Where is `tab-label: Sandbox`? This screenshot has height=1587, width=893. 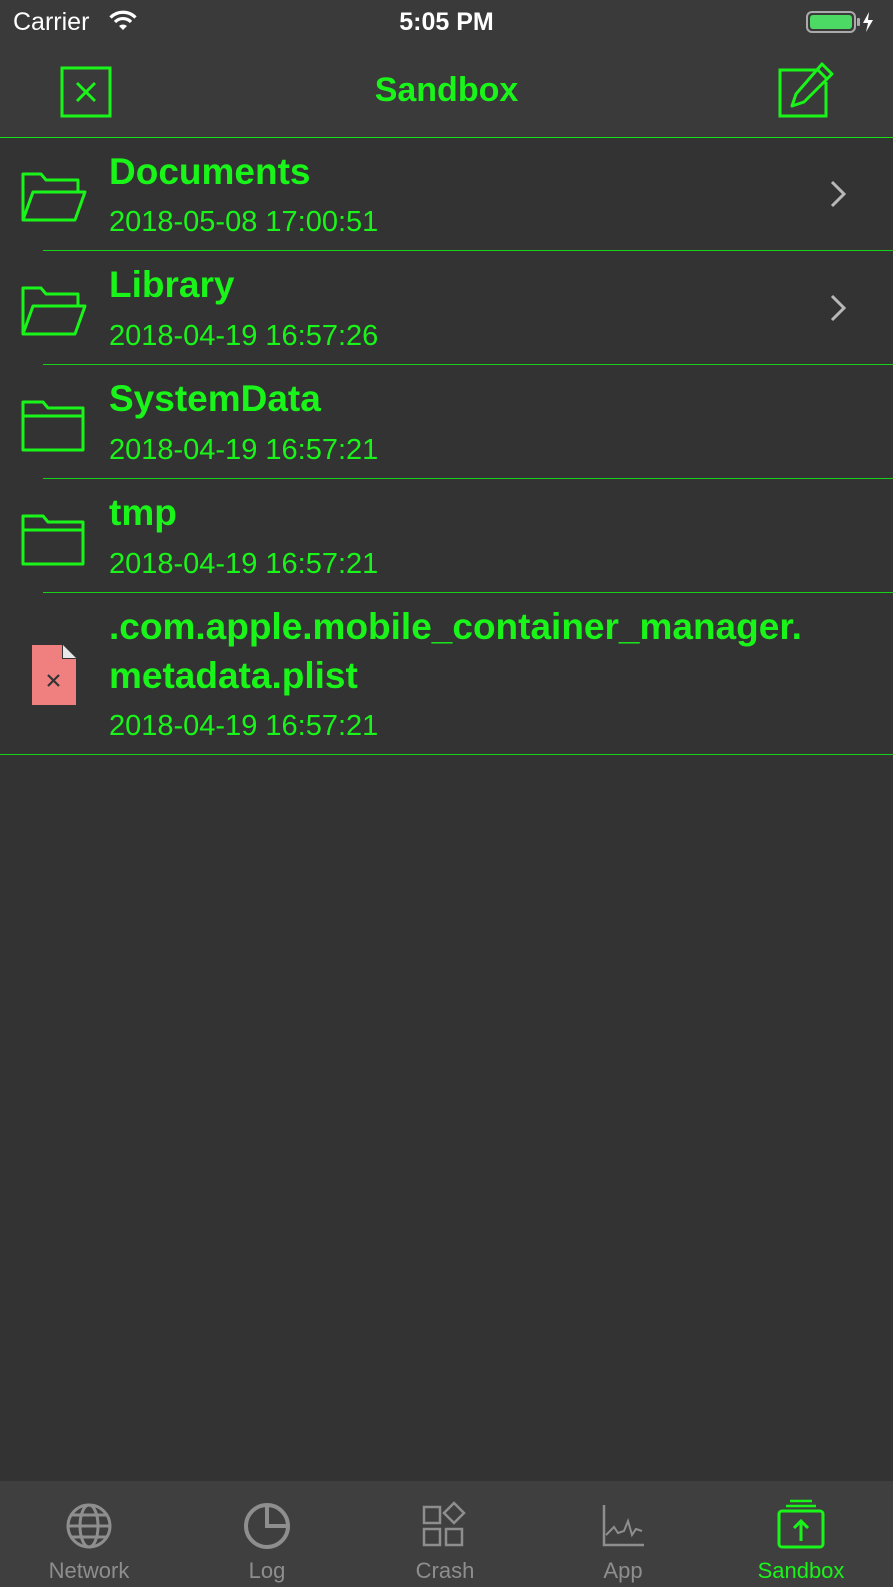
tab-label: Sandbox is located at coordinates (801, 1570).